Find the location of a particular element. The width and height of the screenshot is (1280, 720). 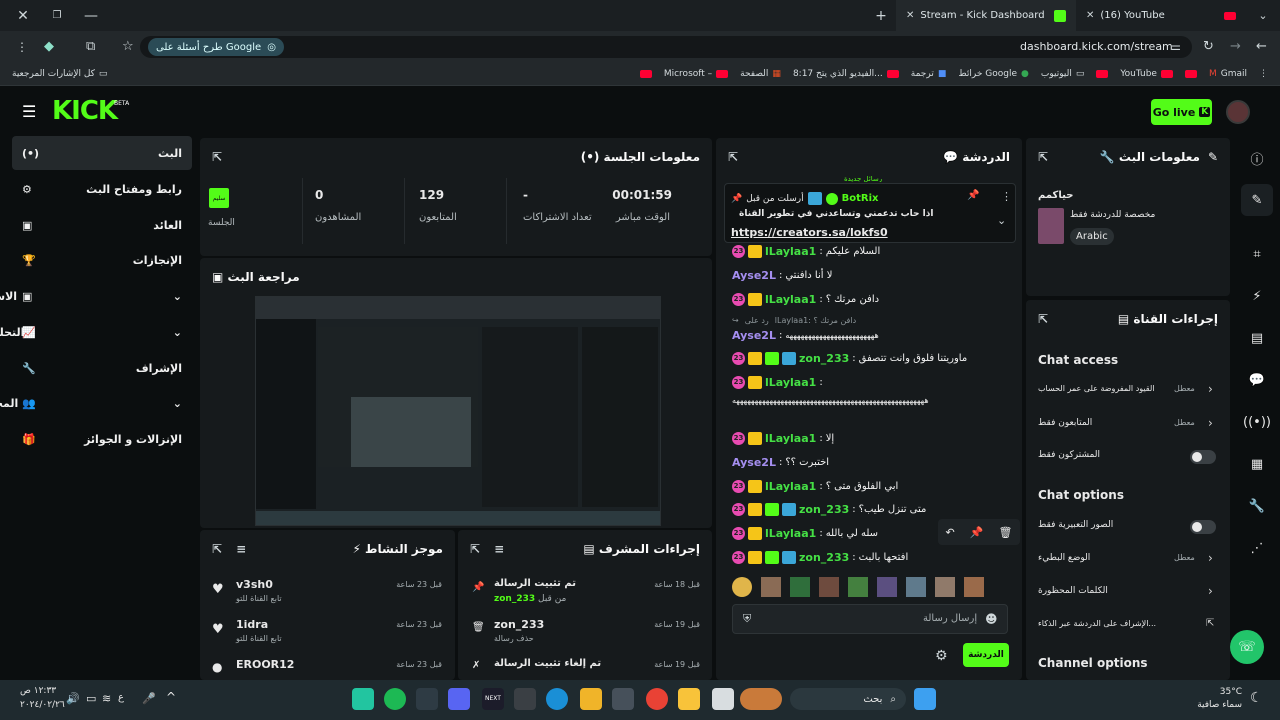

volume-icon: 🔊 is located at coordinates (73, 698).